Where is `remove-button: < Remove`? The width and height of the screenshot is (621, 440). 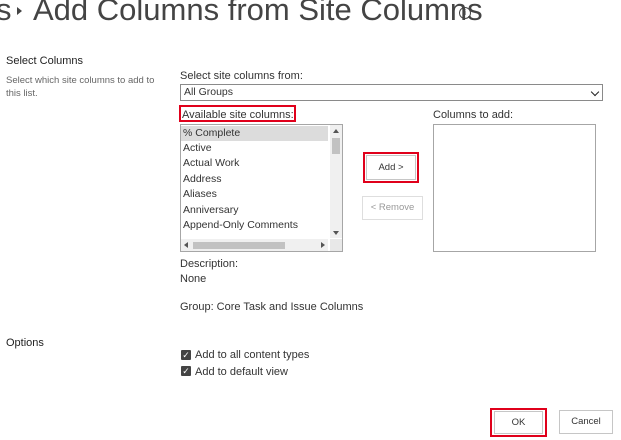
remove-button: < Remove is located at coordinates (392, 208).